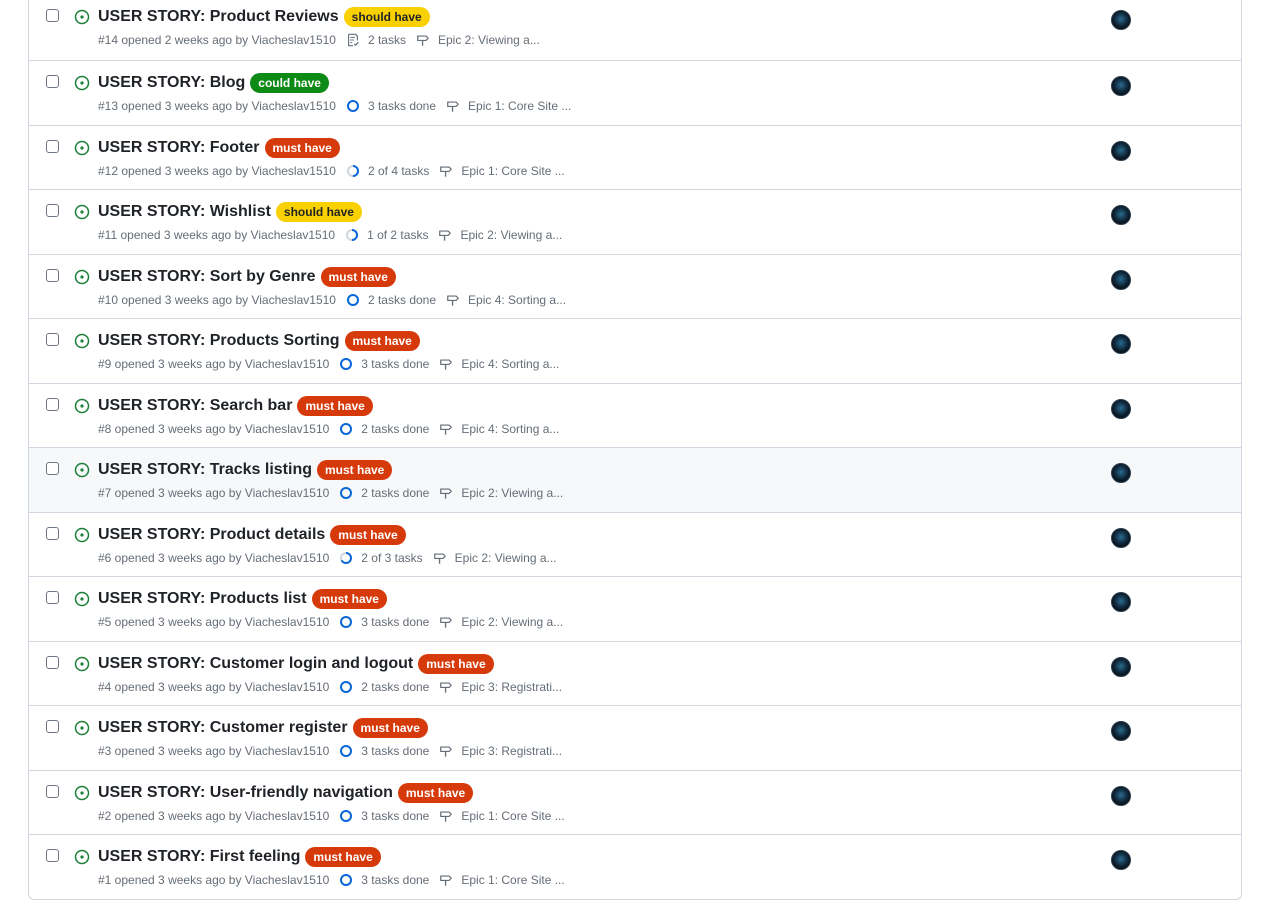  I want to click on issue-title-link: USER STORY: Blog, so click(171, 83).